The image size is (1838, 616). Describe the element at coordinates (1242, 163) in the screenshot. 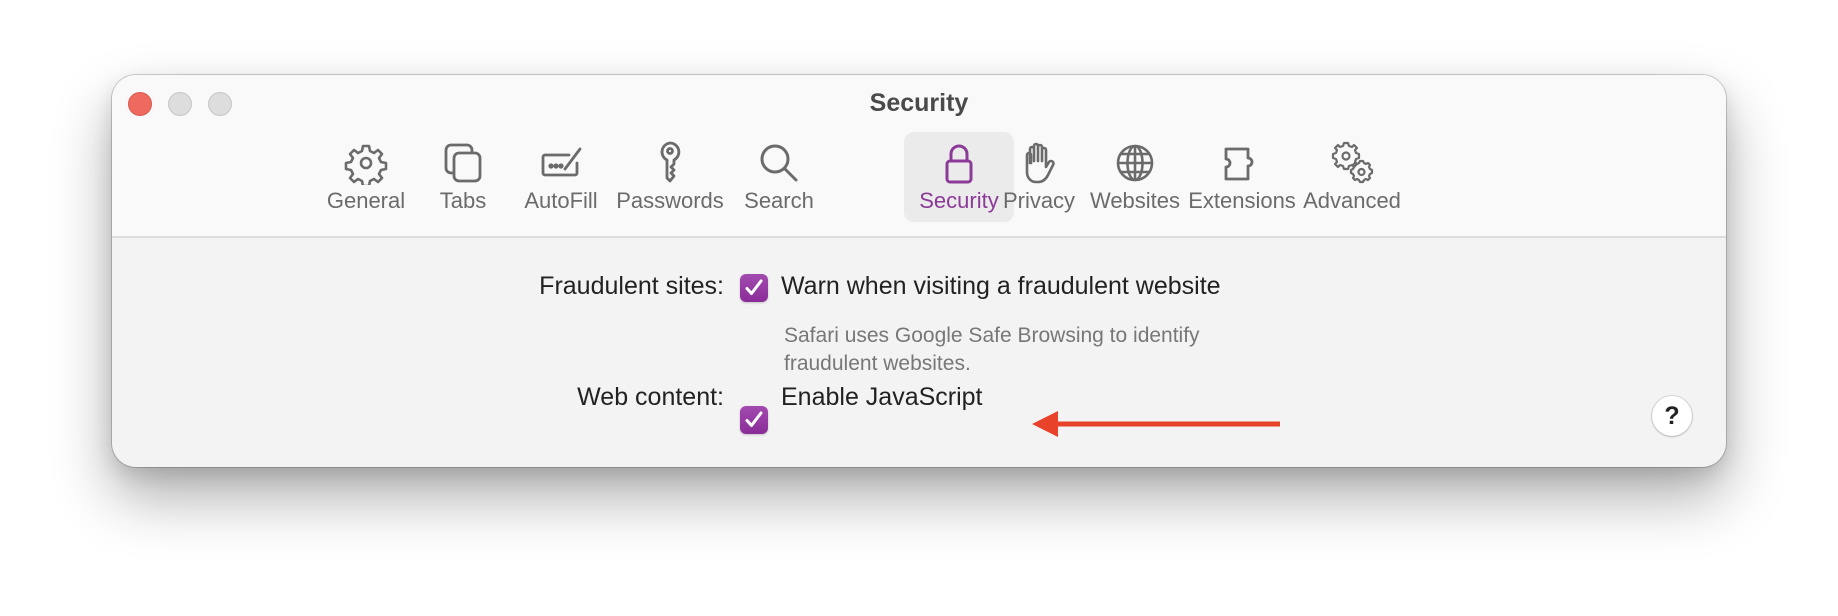

I see `puzzle-icon` at that location.